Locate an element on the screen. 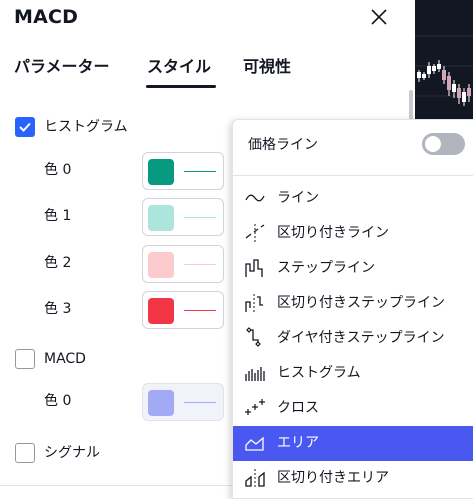 The width and height of the screenshot is (473, 499). color-0-label: 色 0 is located at coordinates (58, 170).